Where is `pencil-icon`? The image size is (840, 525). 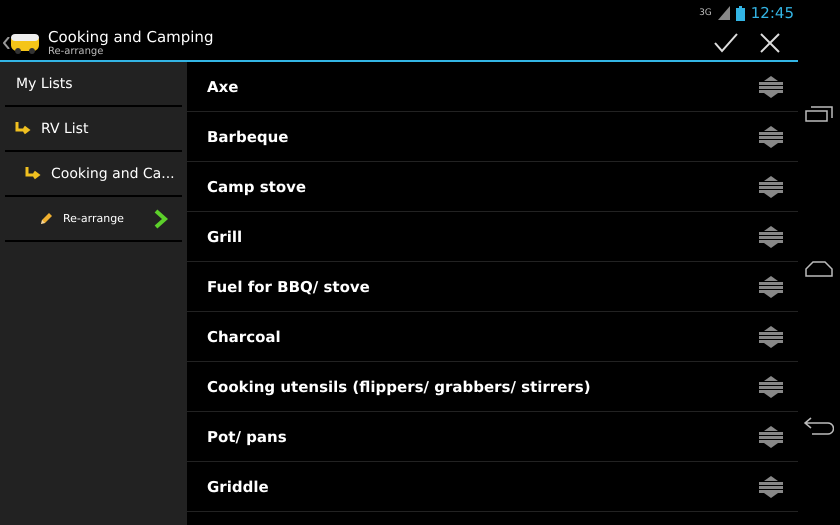
pencil-icon is located at coordinates (46, 219).